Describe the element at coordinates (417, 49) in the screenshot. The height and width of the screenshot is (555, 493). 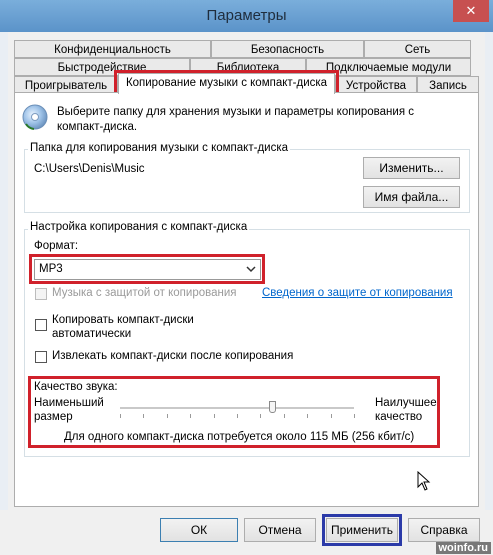
I see `tab-network: Сеть` at that location.